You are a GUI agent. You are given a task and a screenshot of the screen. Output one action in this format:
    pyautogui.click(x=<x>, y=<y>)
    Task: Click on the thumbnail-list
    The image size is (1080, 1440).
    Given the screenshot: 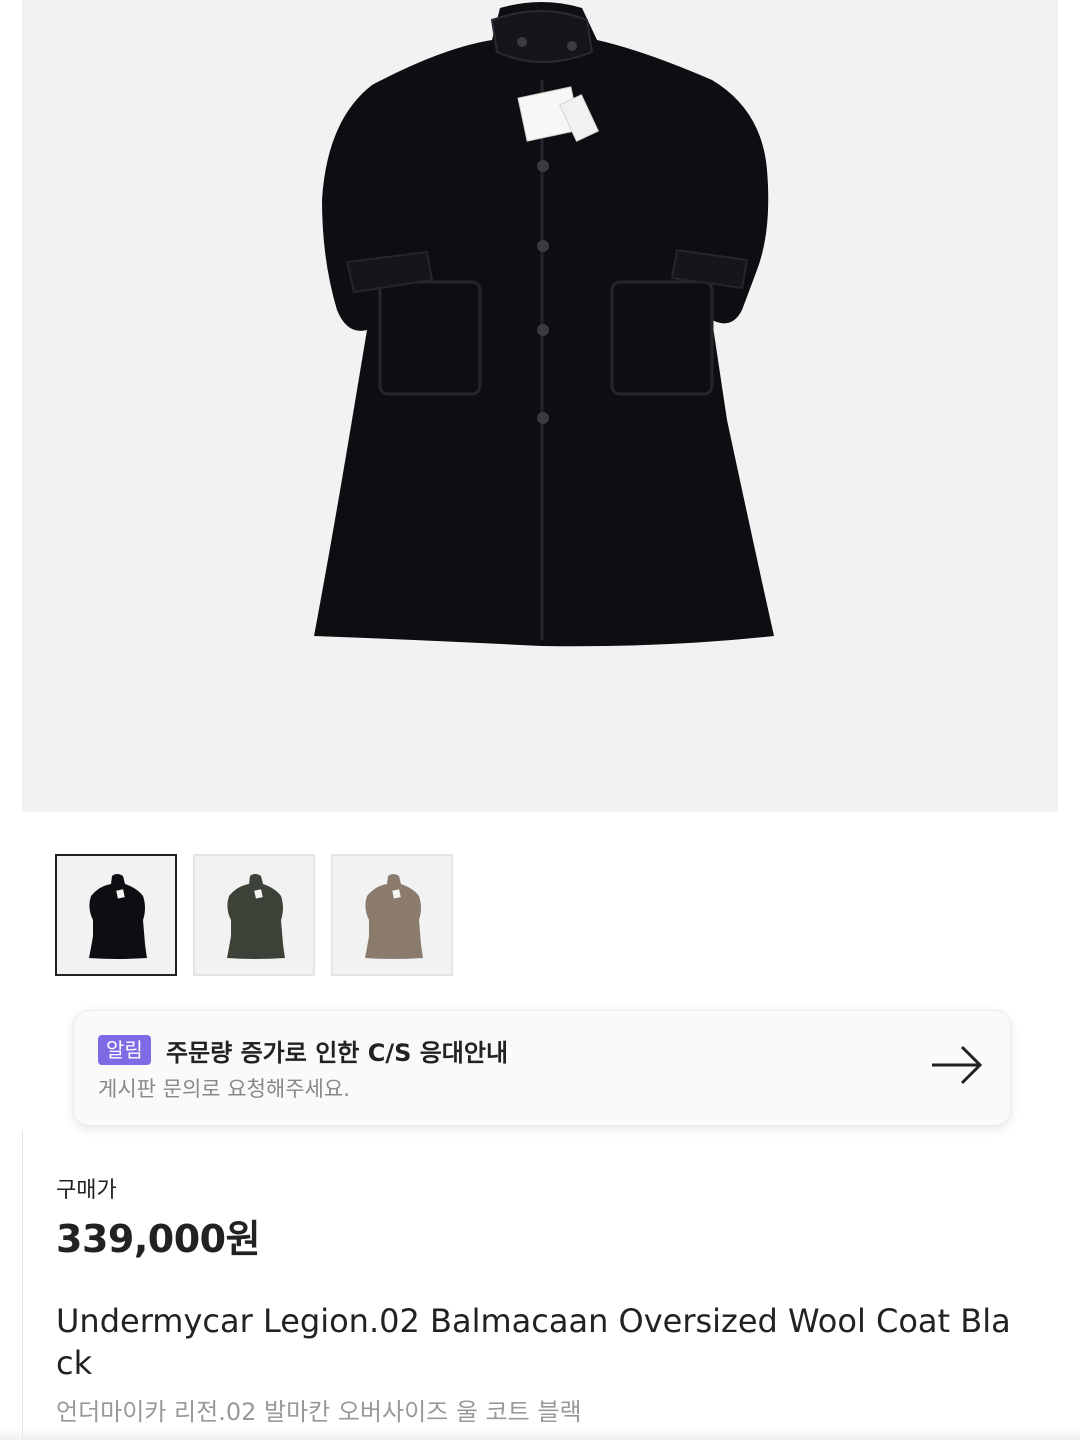 What is the action you would take?
    pyautogui.click(x=254, y=915)
    